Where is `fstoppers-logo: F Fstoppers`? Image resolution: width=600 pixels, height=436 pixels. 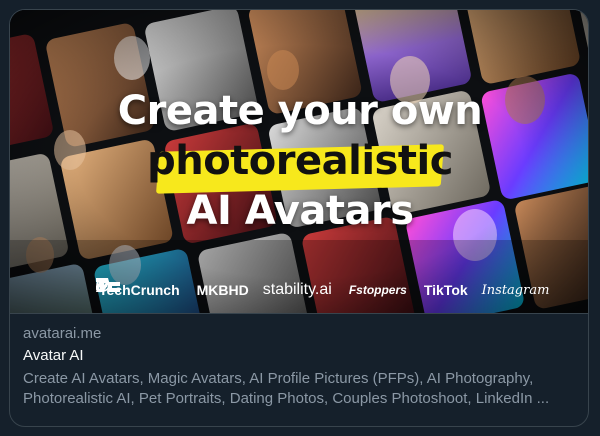
fstoppers-logo: F Fstoppers is located at coordinates (251, 287).